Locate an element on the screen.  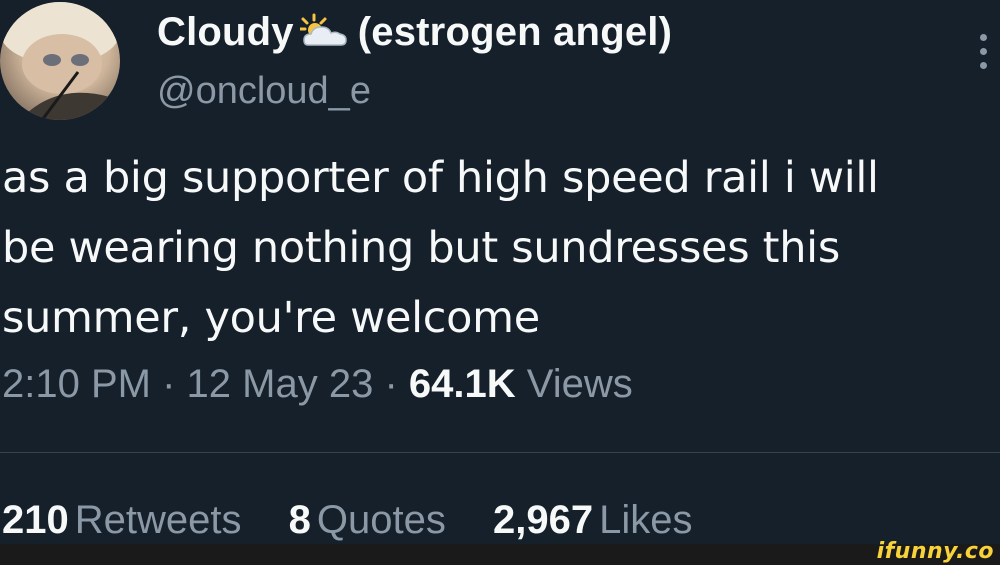
quotes-stat: 8 Quotes is located at coordinates (367, 520).